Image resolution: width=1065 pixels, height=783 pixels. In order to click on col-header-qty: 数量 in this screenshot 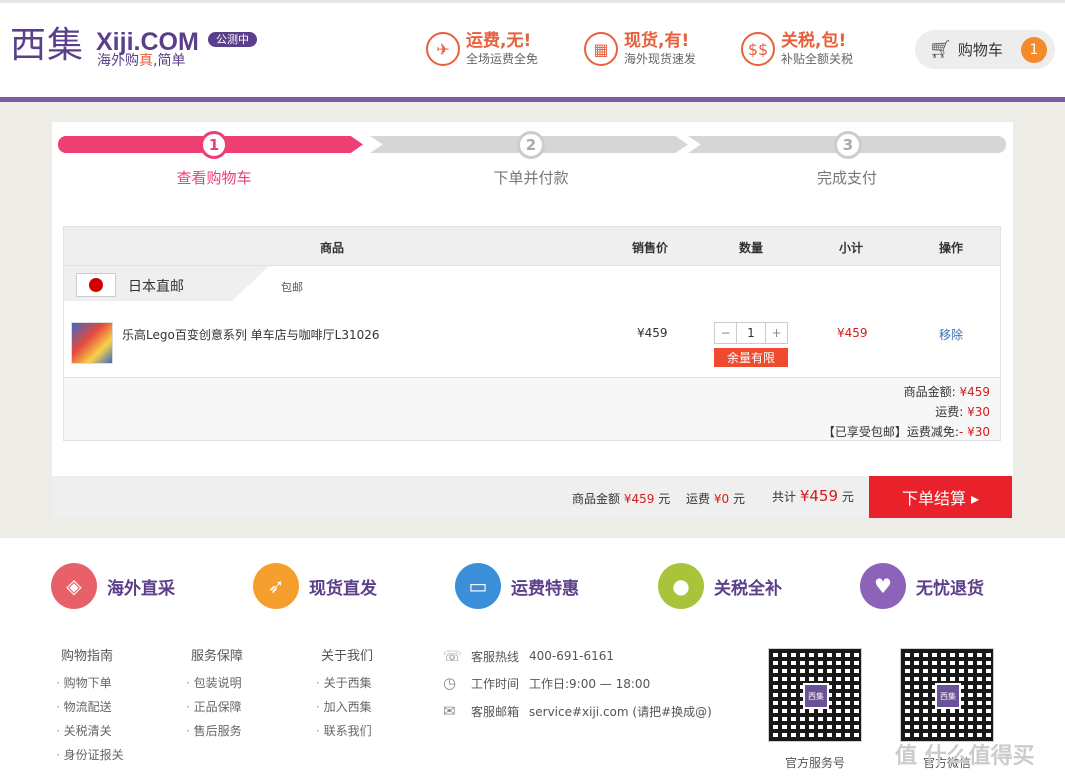, I will do `click(751, 248)`.